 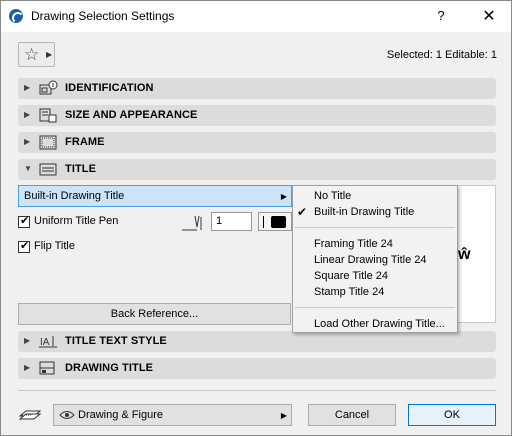 What do you see at coordinates (109, 88) in the screenshot?
I see `panel-label: IDENTIFICATION` at bounding box center [109, 88].